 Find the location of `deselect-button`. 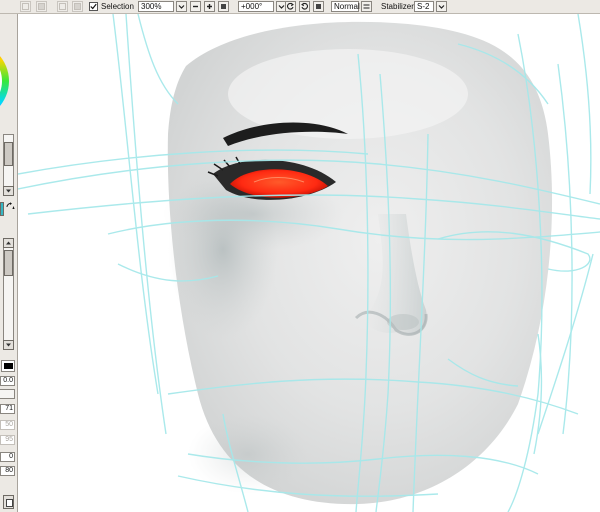

deselect-button is located at coordinates (25, 6).